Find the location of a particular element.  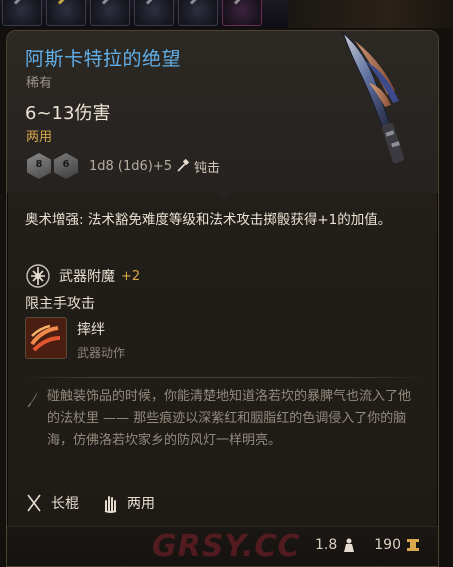

damage-type: 钝击 is located at coordinates (207, 168).